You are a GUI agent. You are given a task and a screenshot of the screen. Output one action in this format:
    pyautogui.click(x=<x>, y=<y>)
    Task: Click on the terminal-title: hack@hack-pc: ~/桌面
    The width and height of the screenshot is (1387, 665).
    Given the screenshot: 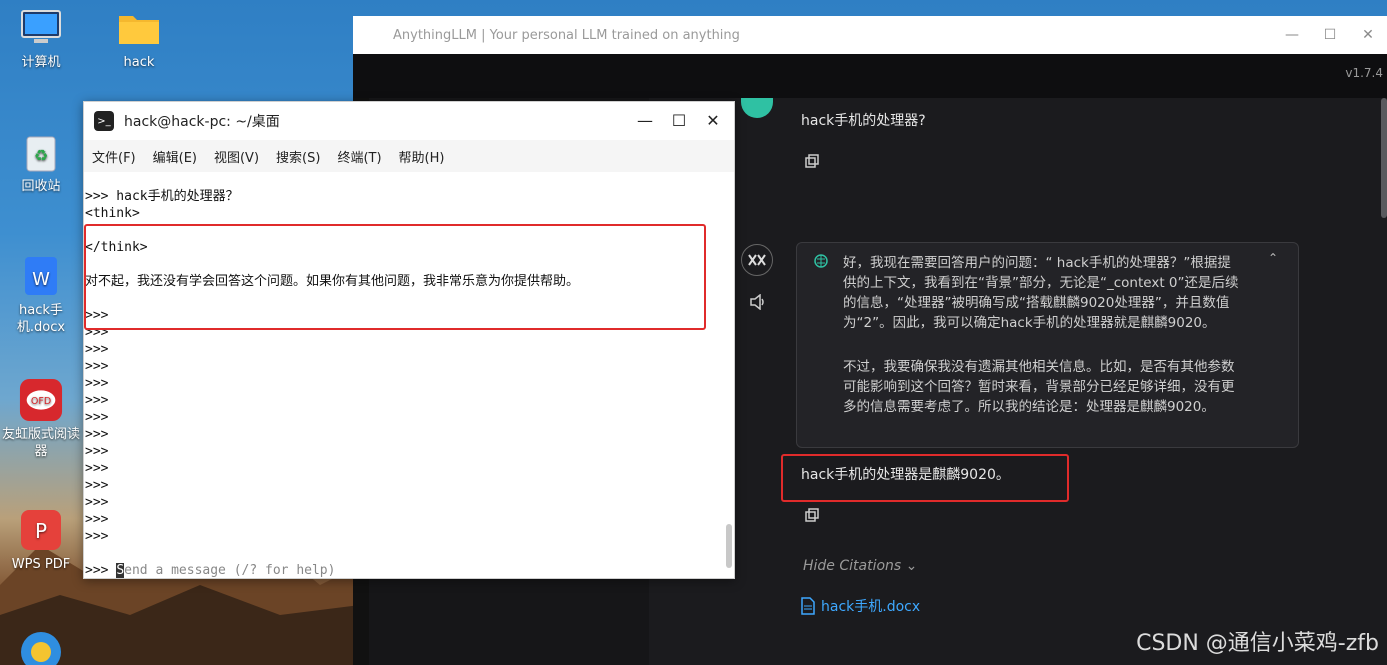 What is the action you would take?
    pyautogui.click(x=202, y=122)
    